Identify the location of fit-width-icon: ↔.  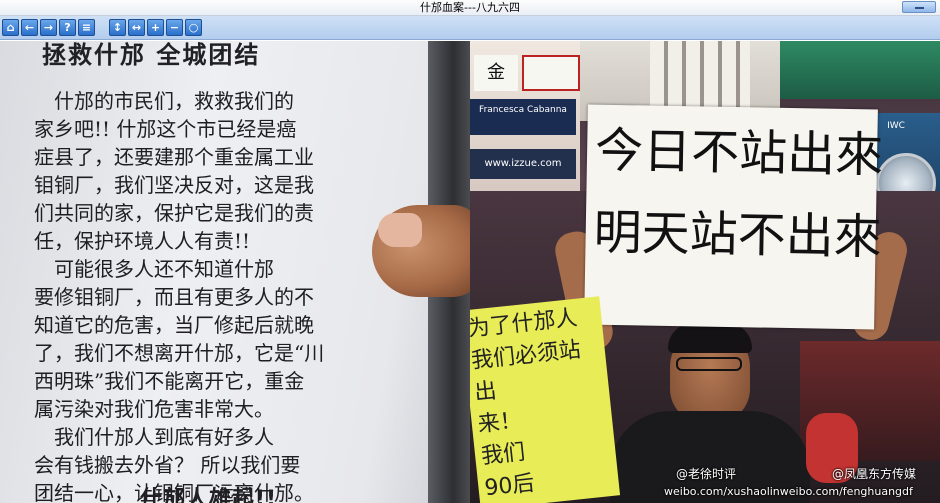
(136, 27).